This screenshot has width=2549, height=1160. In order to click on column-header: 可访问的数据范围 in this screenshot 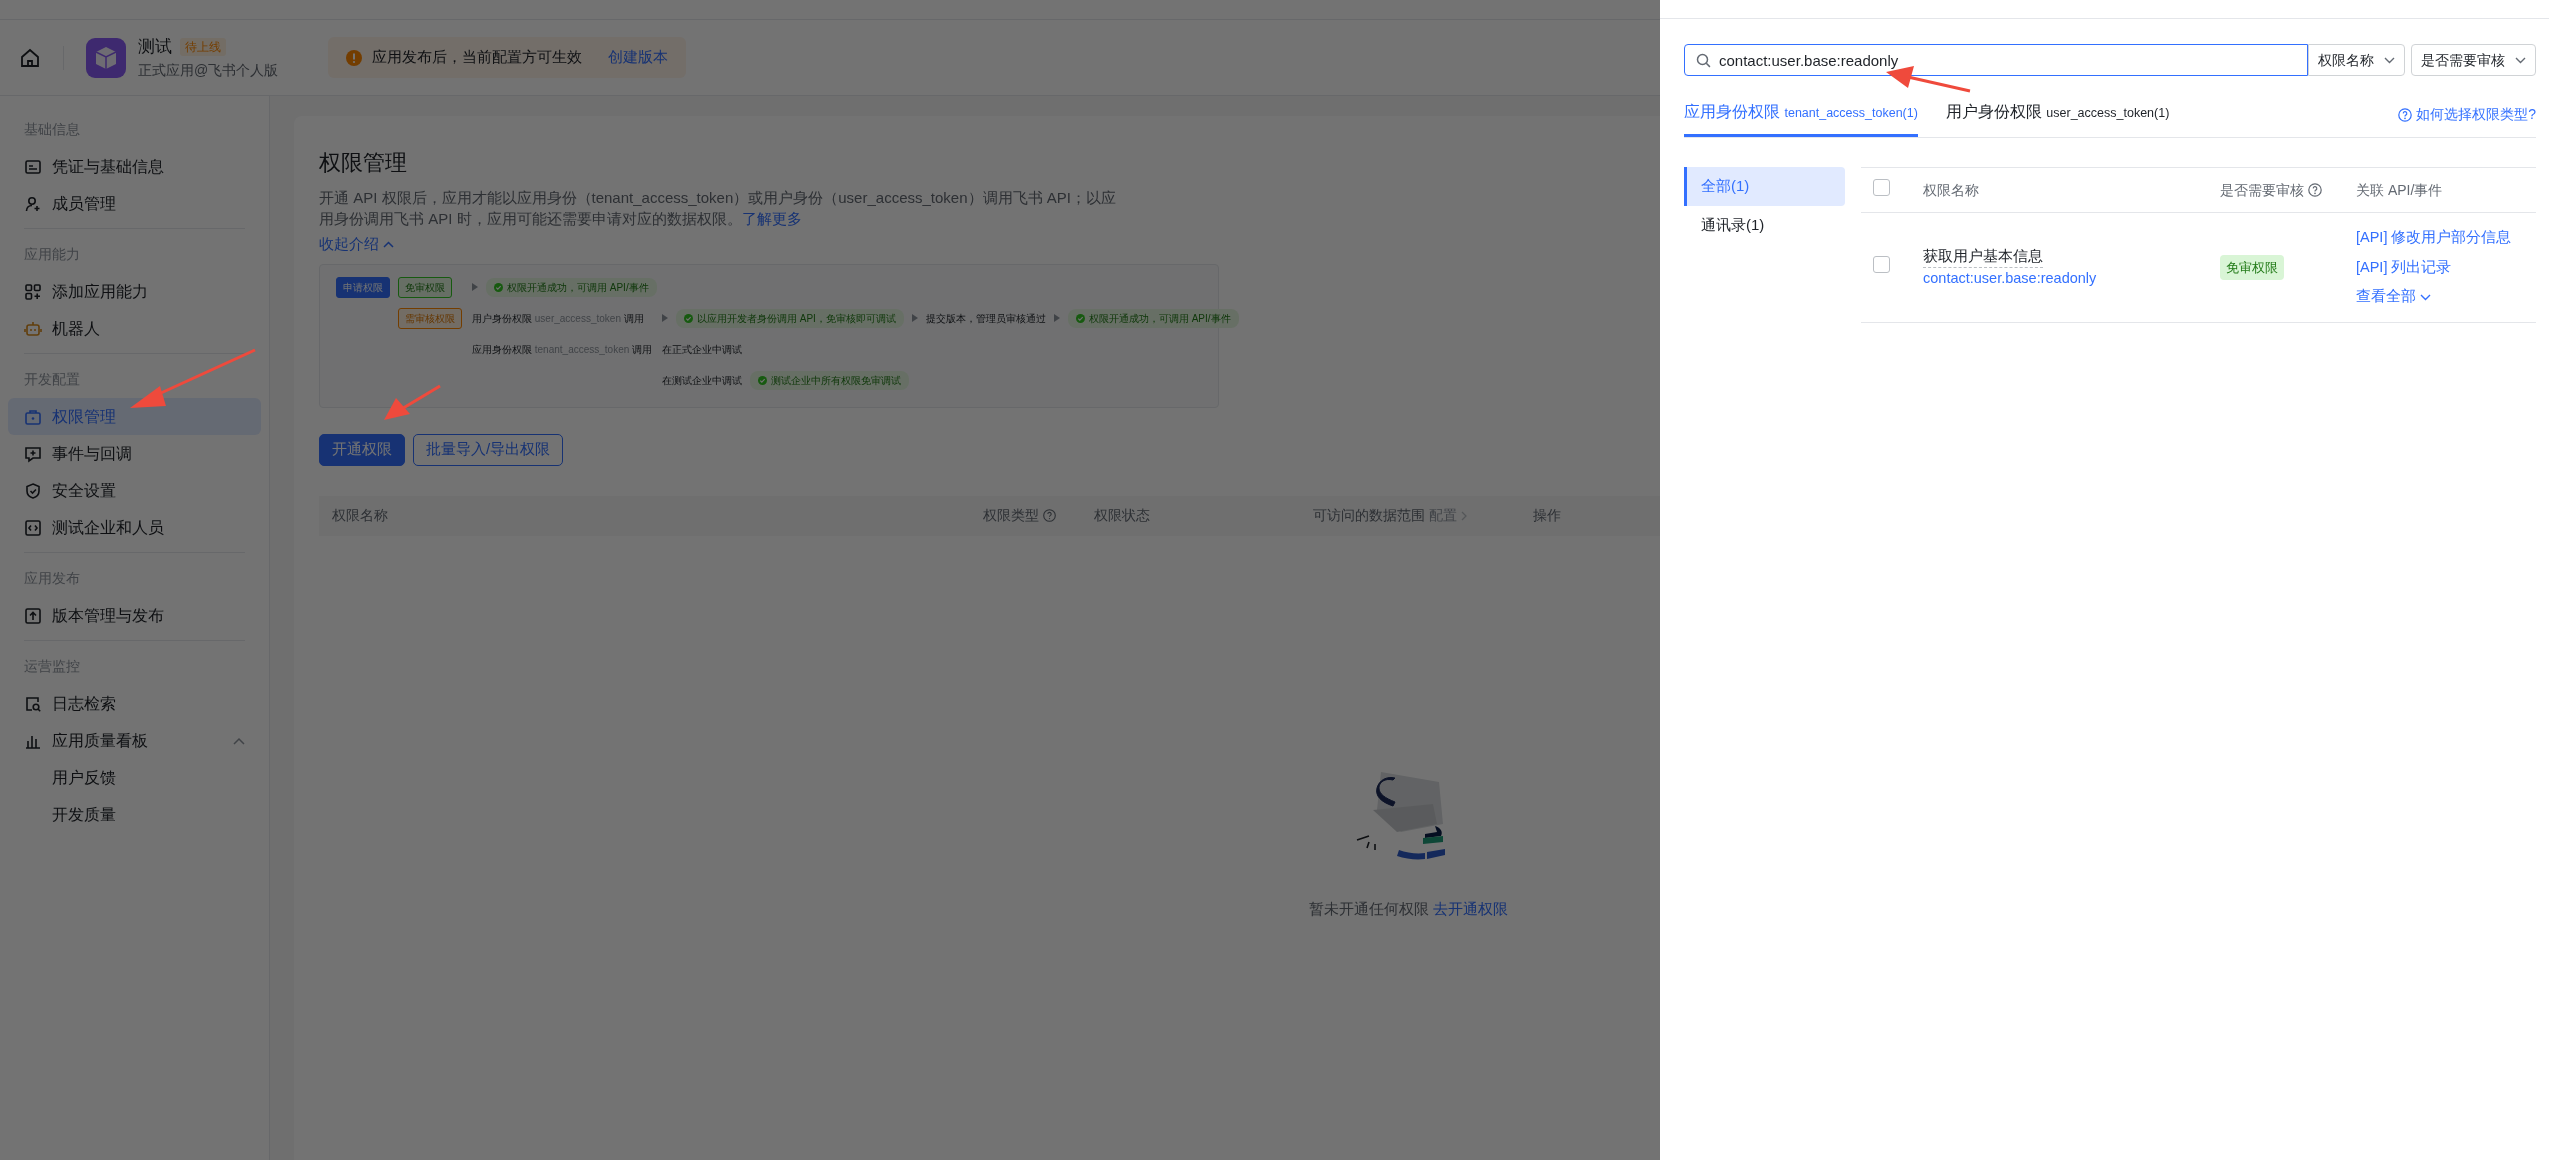, I will do `click(1369, 515)`.